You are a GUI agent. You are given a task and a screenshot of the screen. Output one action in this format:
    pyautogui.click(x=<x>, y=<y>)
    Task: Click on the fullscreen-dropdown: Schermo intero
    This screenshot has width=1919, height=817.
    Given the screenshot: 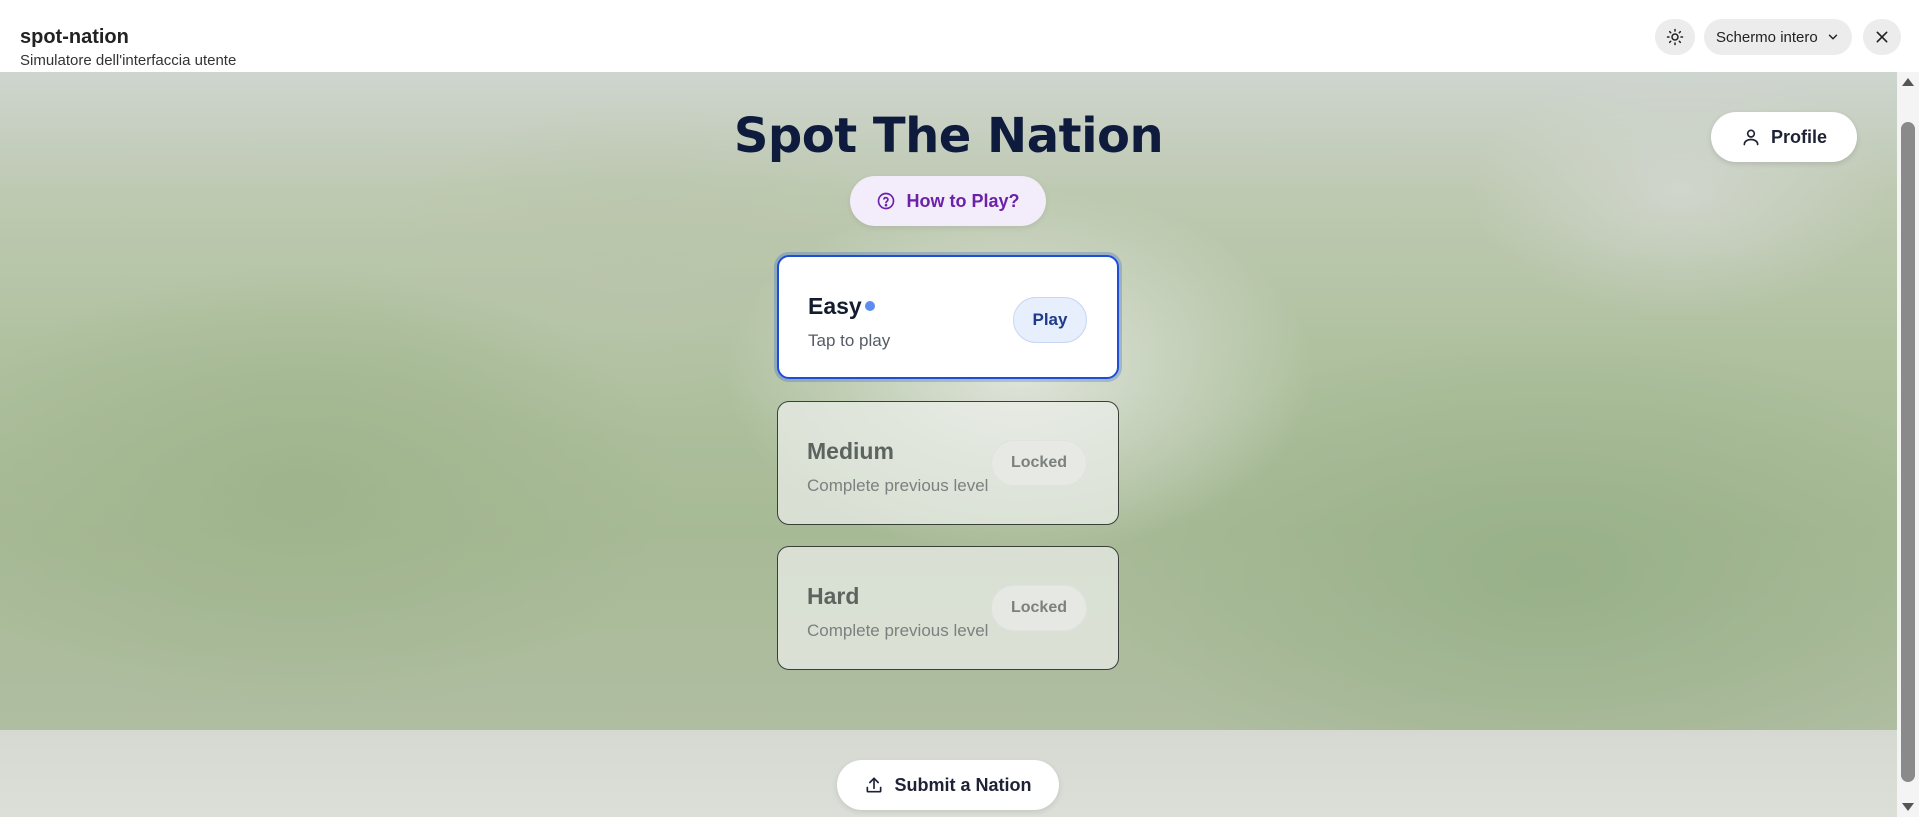 What is the action you would take?
    pyautogui.click(x=1778, y=37)
    